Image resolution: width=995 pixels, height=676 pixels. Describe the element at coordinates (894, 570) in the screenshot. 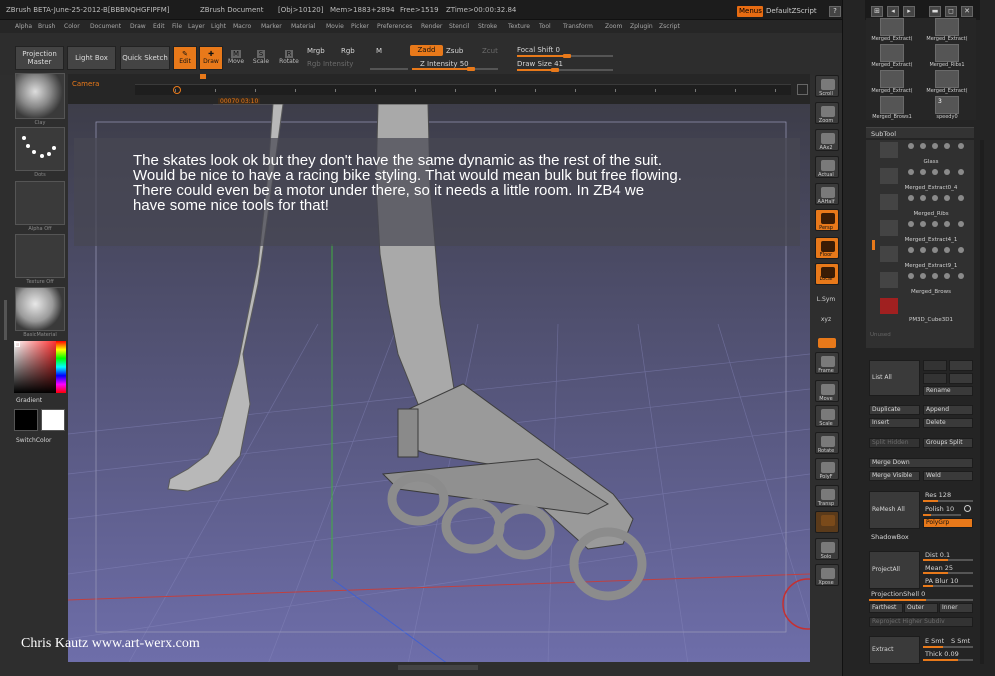

I see `project-all-button: ProjectAll` at that location.